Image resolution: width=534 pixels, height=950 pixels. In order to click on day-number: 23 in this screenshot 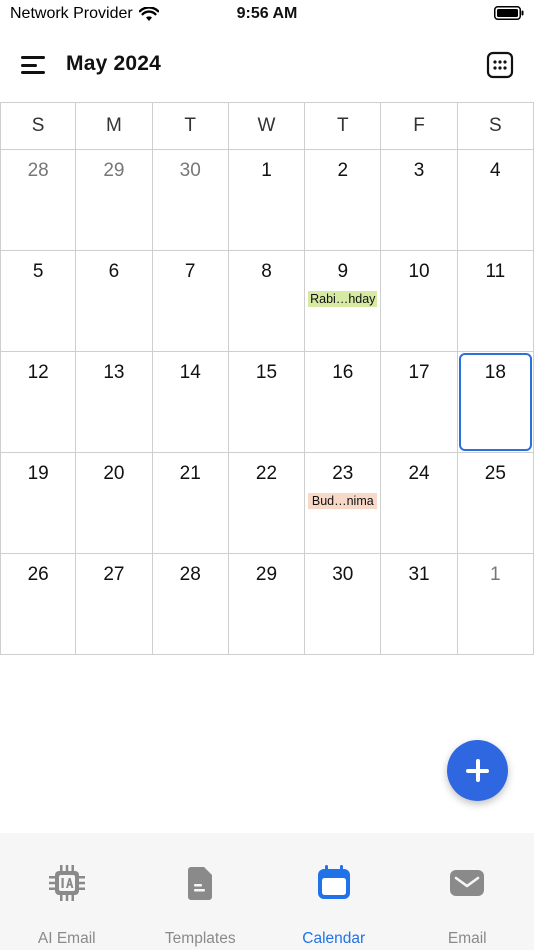, I will do `click(343, 473)`.